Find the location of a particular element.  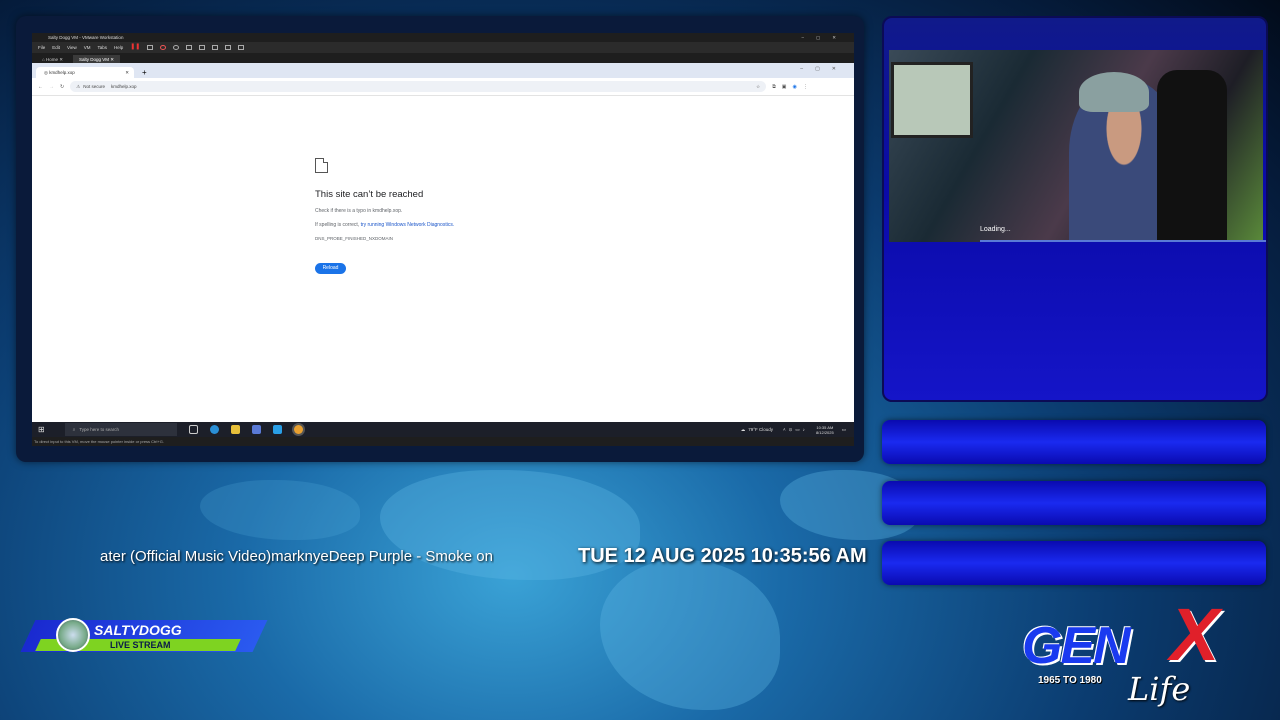

diagnostics-link: try running Windows Network Diagnostics. is located at coordinates (408, 225).